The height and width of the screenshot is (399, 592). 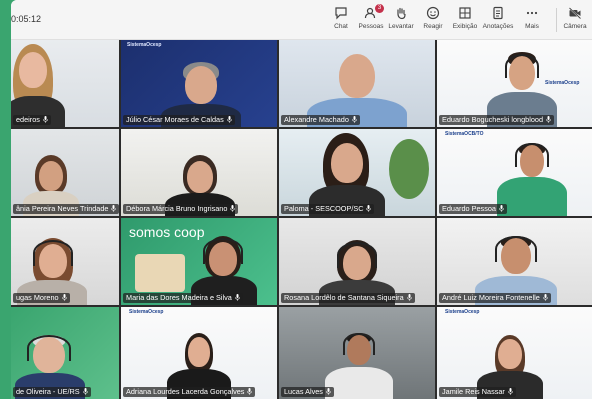 What do you see at coordinates (379, 8) in the screenshot?
I see `people-count-badge: 3` at bounding box center [379, 8].